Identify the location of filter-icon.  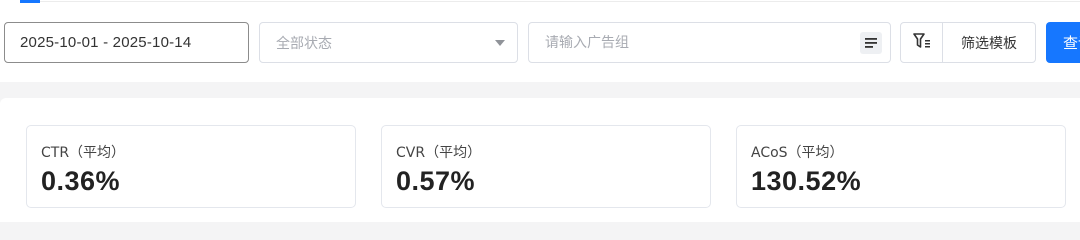
(921, 42).